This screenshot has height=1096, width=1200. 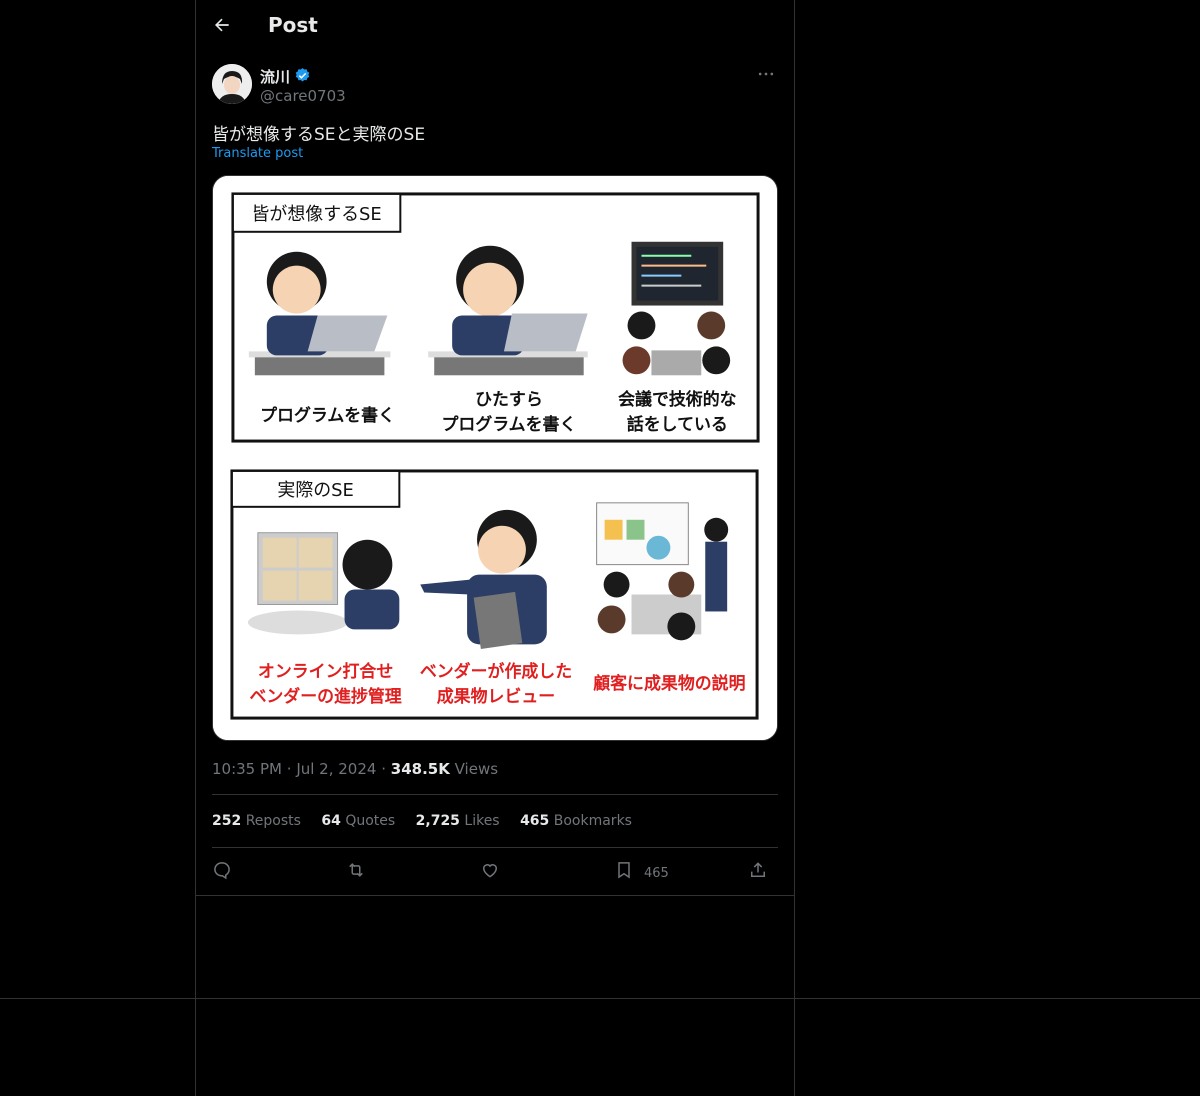 What do you see at coordinates (247, 769) in the screenshot?
I see `post-time: 10:35 PM` at bounding box center [247, 769].